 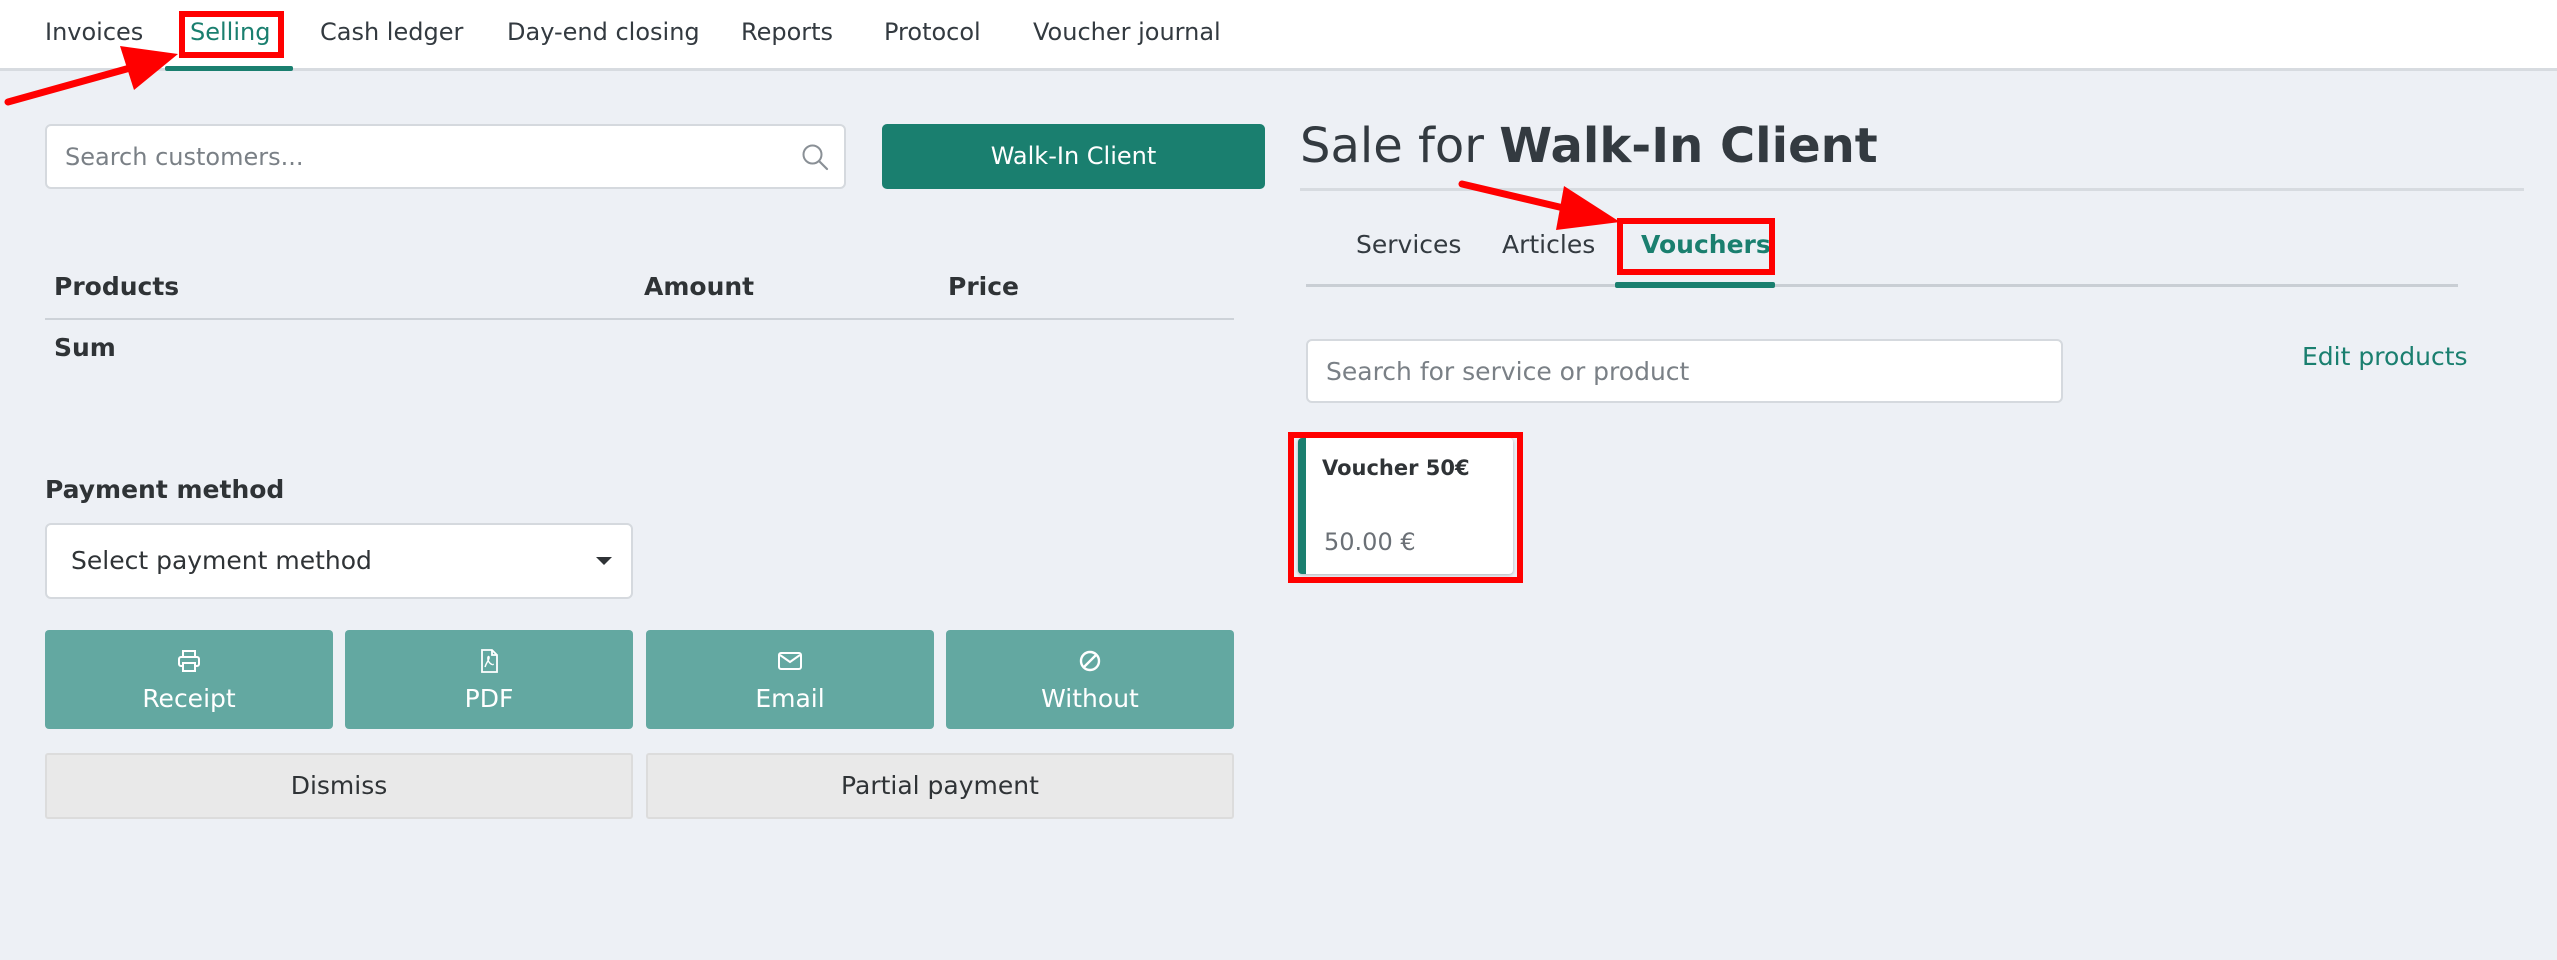 I want to click on without-button-label: Without, so click(x=1090, y=698).